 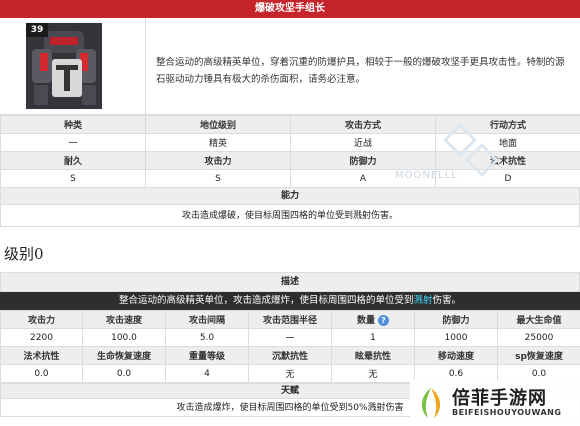 I want to click on stat-header: 攻击方式, so click(x=363, y=124).